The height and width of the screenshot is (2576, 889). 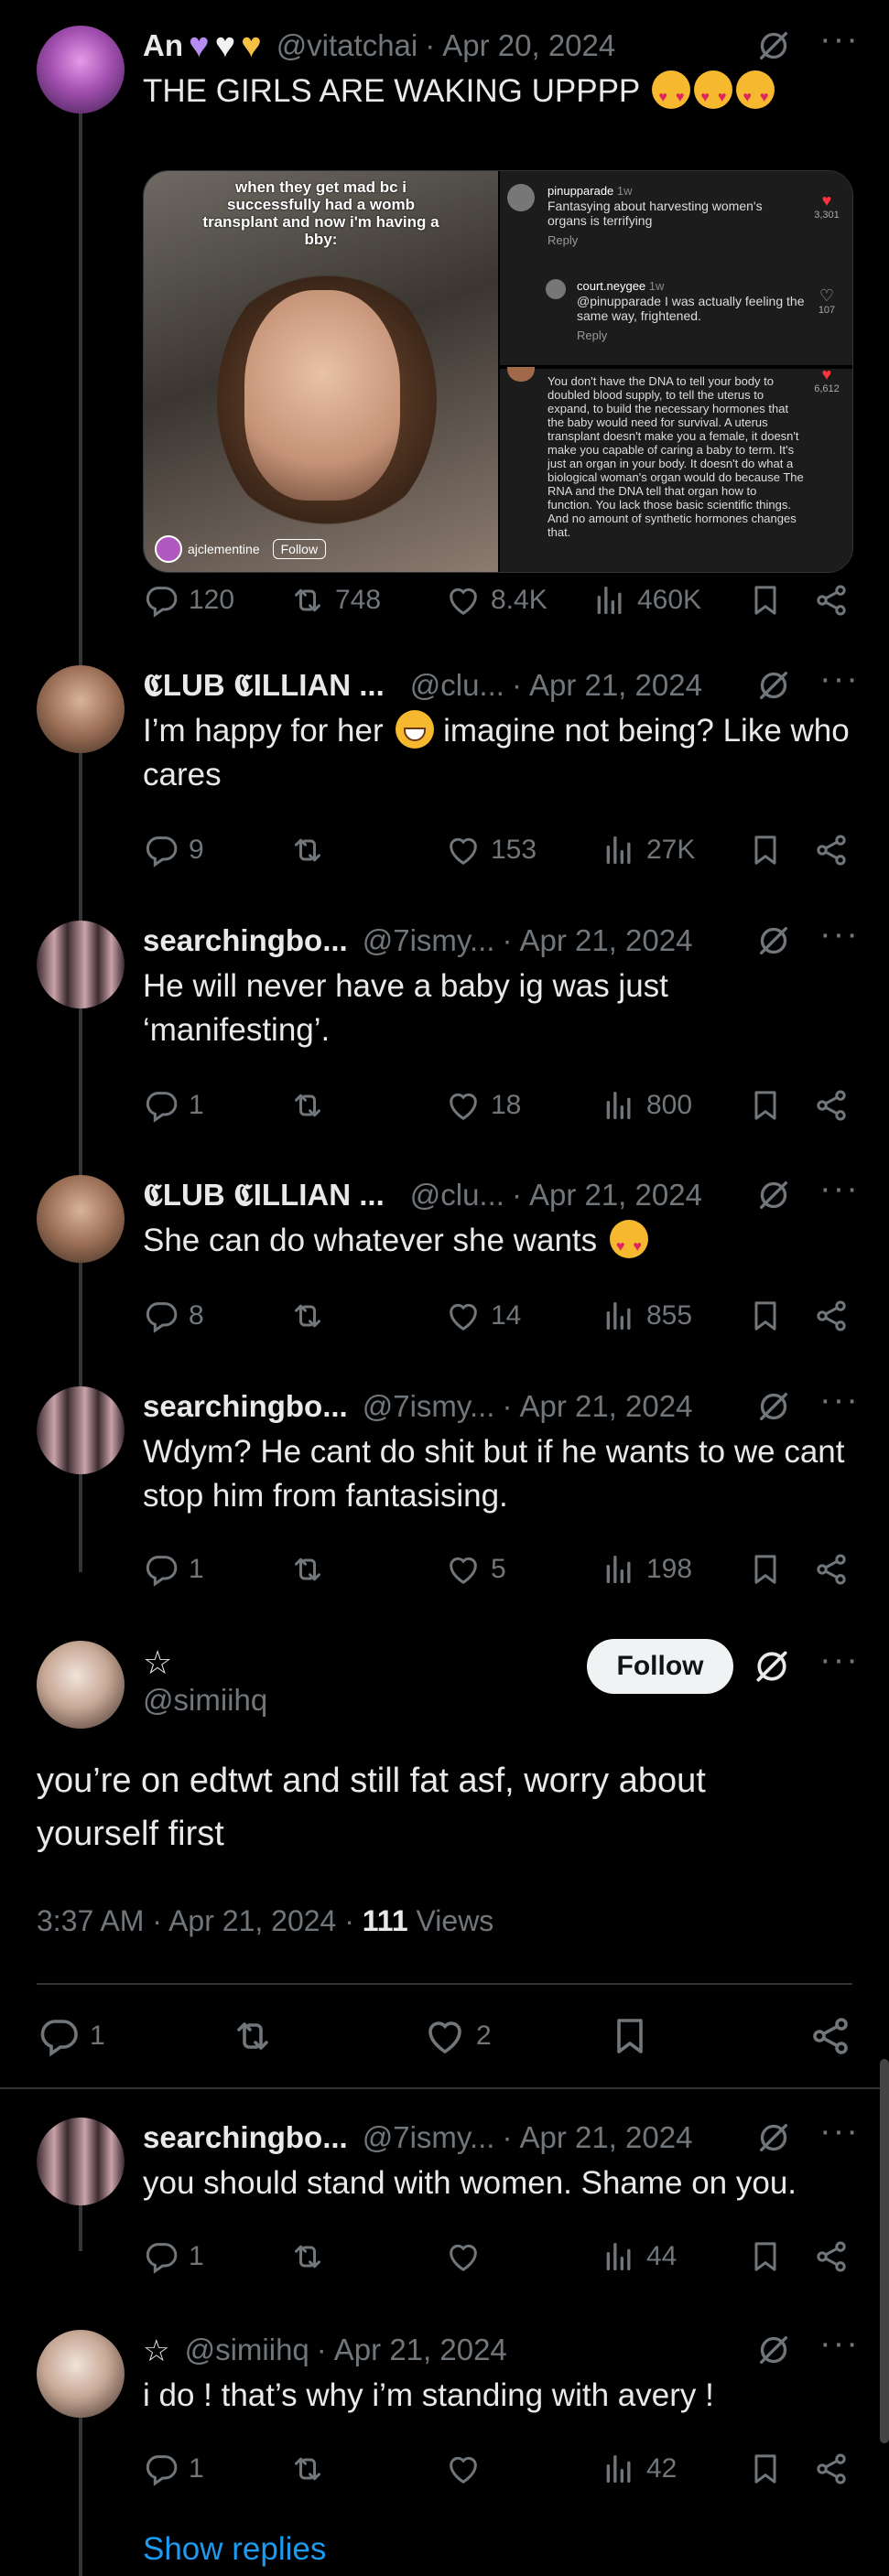 What do you see at coordinates (483, 1105) in the screenshot?
I see `like-button: 18` at bounding box center [483, 1105].